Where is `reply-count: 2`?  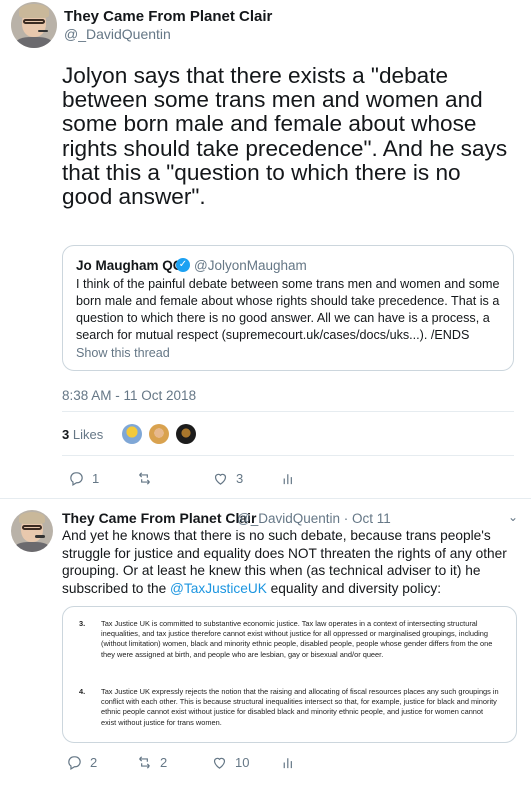
reply-count: 2 is located at coordinates (94, 762).